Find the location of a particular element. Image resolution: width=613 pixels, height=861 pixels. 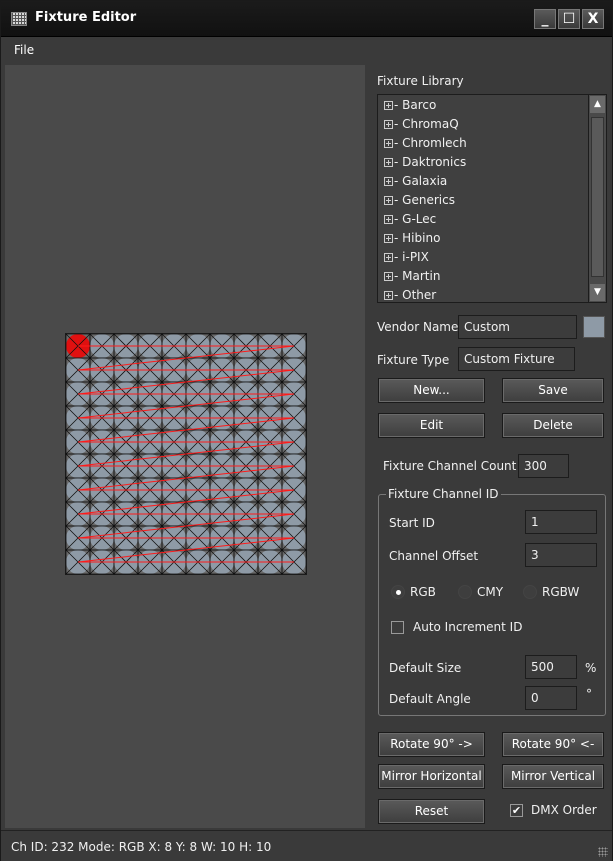

library-item-label: Barco is located at coordinates (419, 105).